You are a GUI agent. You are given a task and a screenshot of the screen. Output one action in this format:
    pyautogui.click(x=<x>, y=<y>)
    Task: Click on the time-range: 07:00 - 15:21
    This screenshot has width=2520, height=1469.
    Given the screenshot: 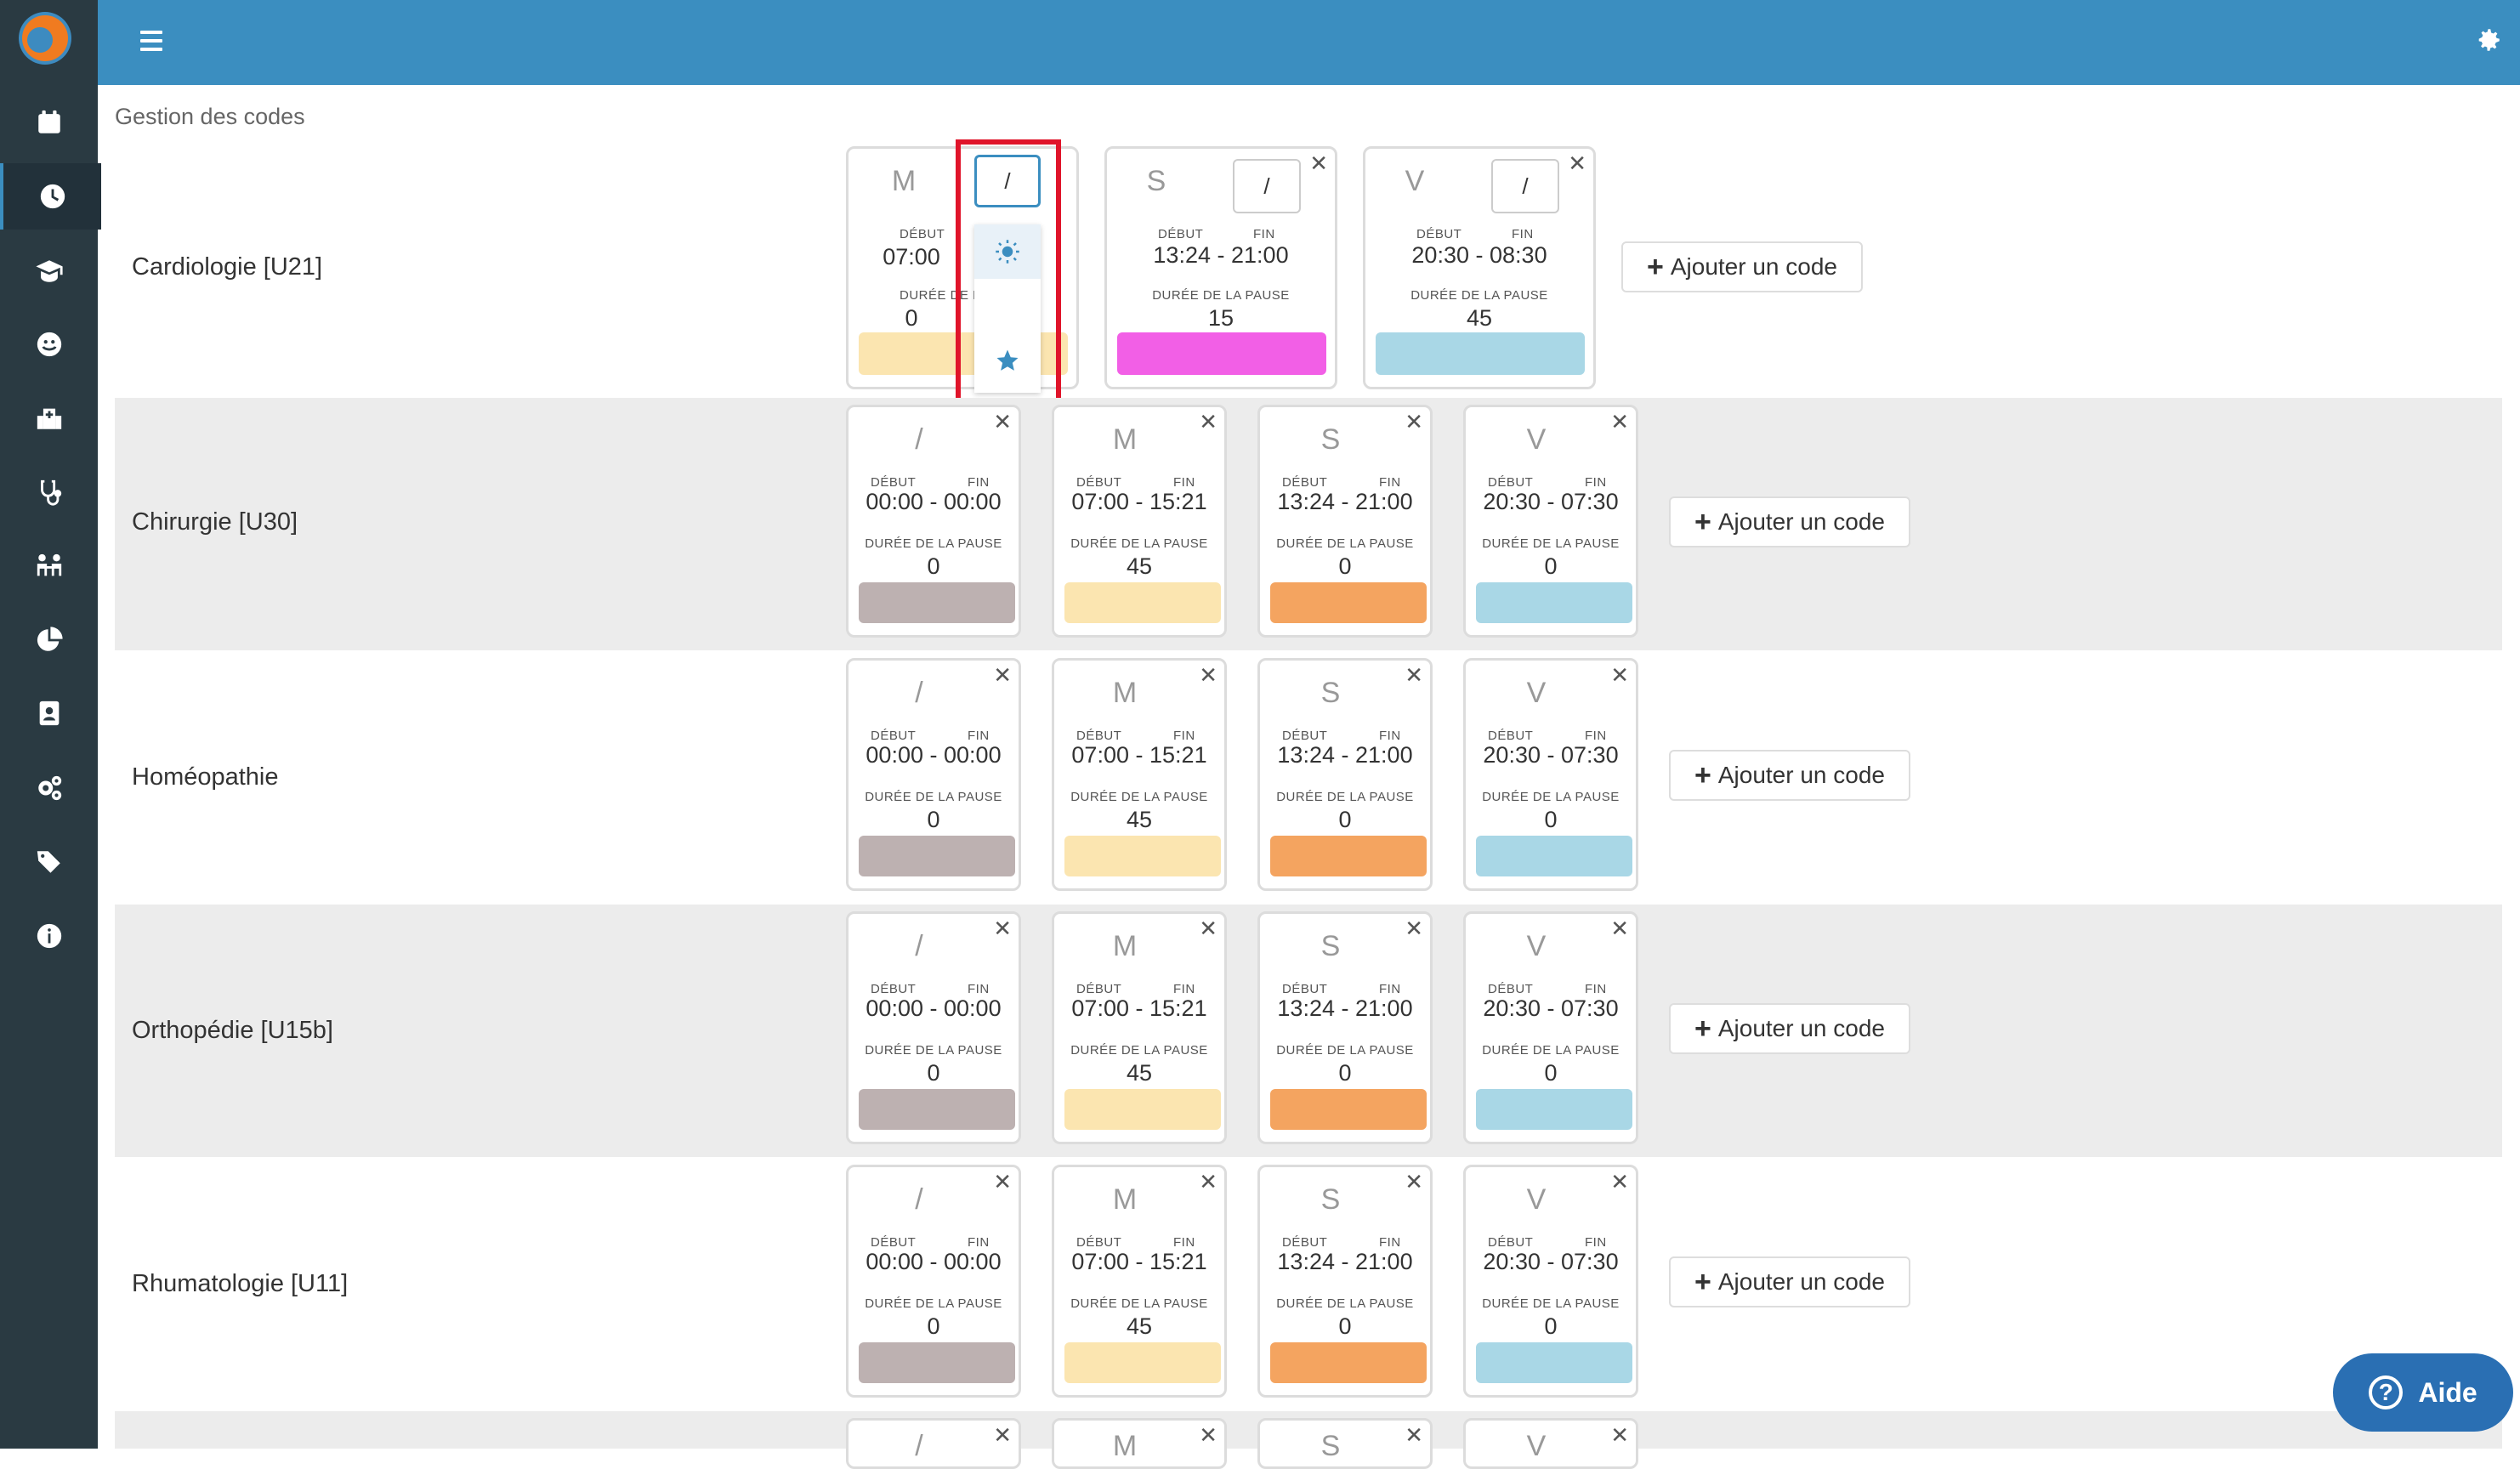 What is the action you would take?
    pyautogui.click(x=1139, y=1008)
    